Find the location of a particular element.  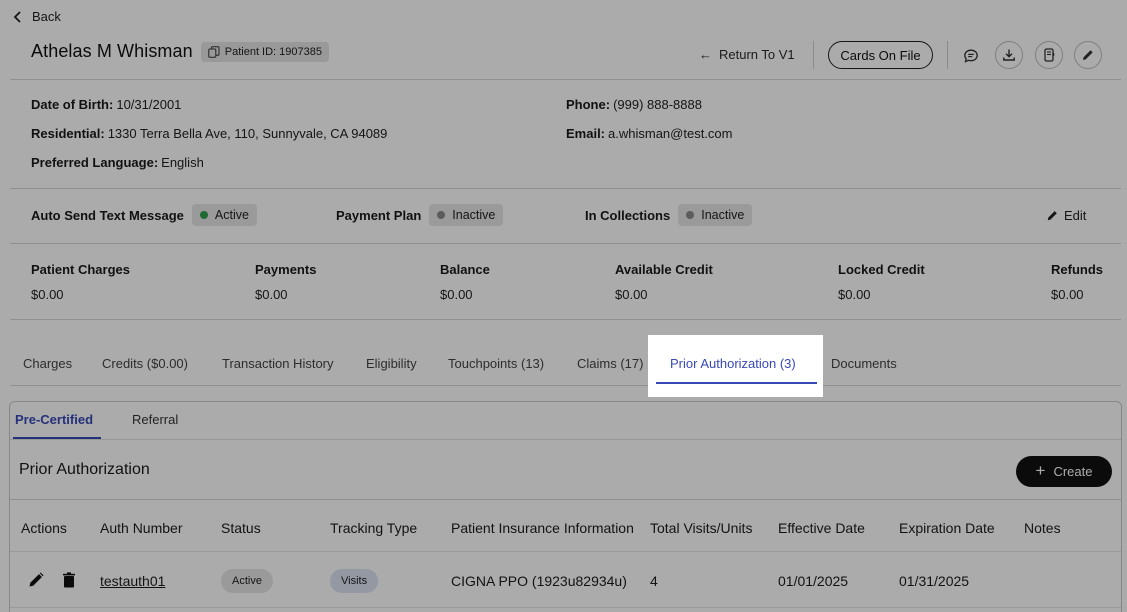

return-to-v1-label: Return To V1 is located at coordinates (757, 54).